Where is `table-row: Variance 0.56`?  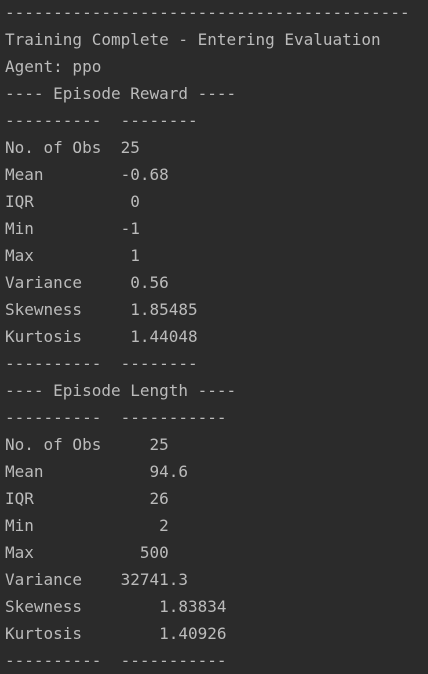
table-row: Variance 0.56 is located at coordinates (87, 282).